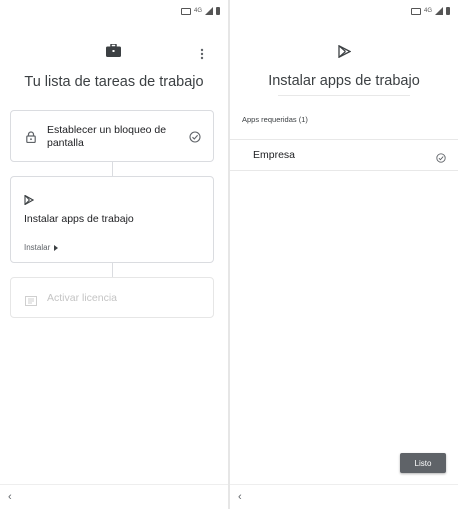 Image resolution: width=458 pixels, height=509 pixels. I want to click on task-card-screen-lock: Establecer un bloqueo de pantalla, so click(112, 136).